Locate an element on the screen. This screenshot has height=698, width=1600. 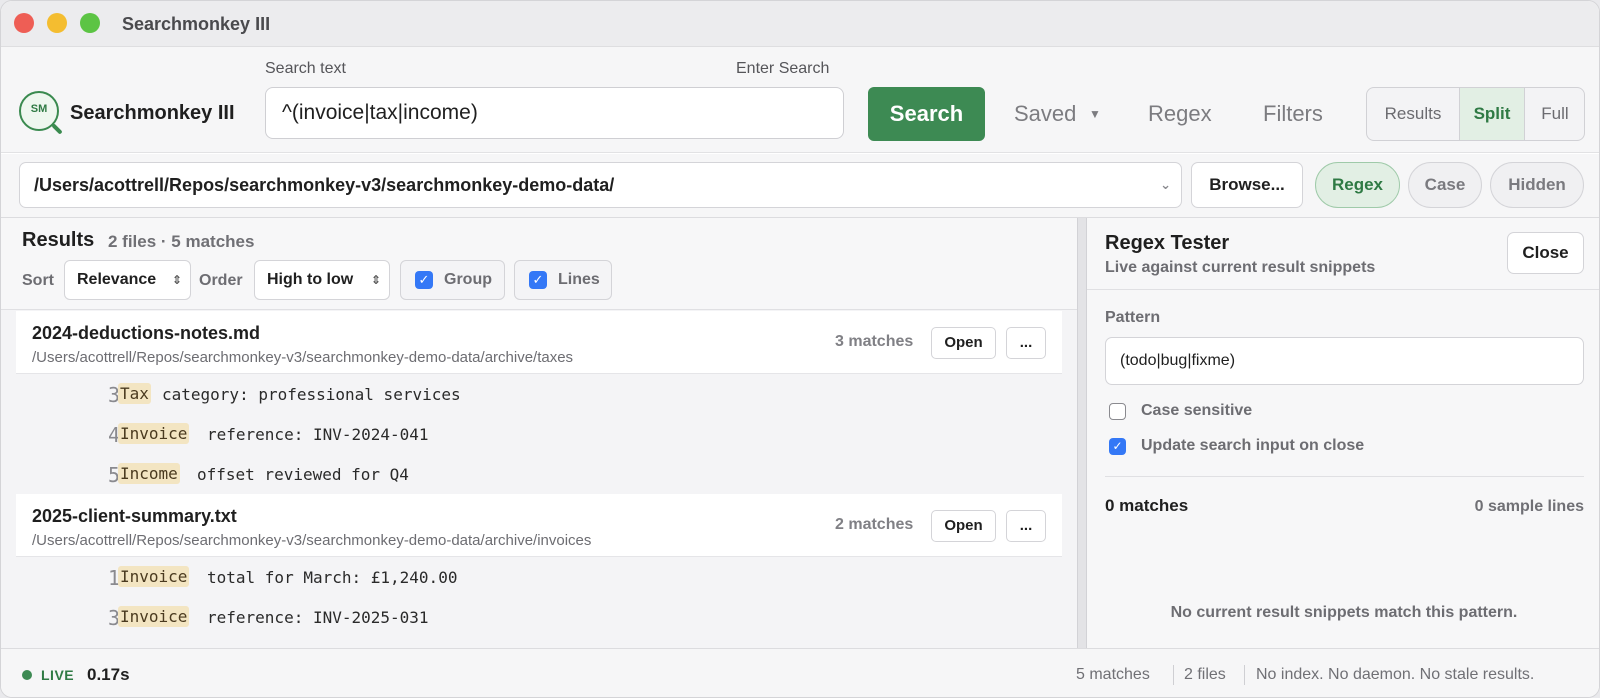
close-regex-tester-button: Close is located at coordinates (1545, 253).